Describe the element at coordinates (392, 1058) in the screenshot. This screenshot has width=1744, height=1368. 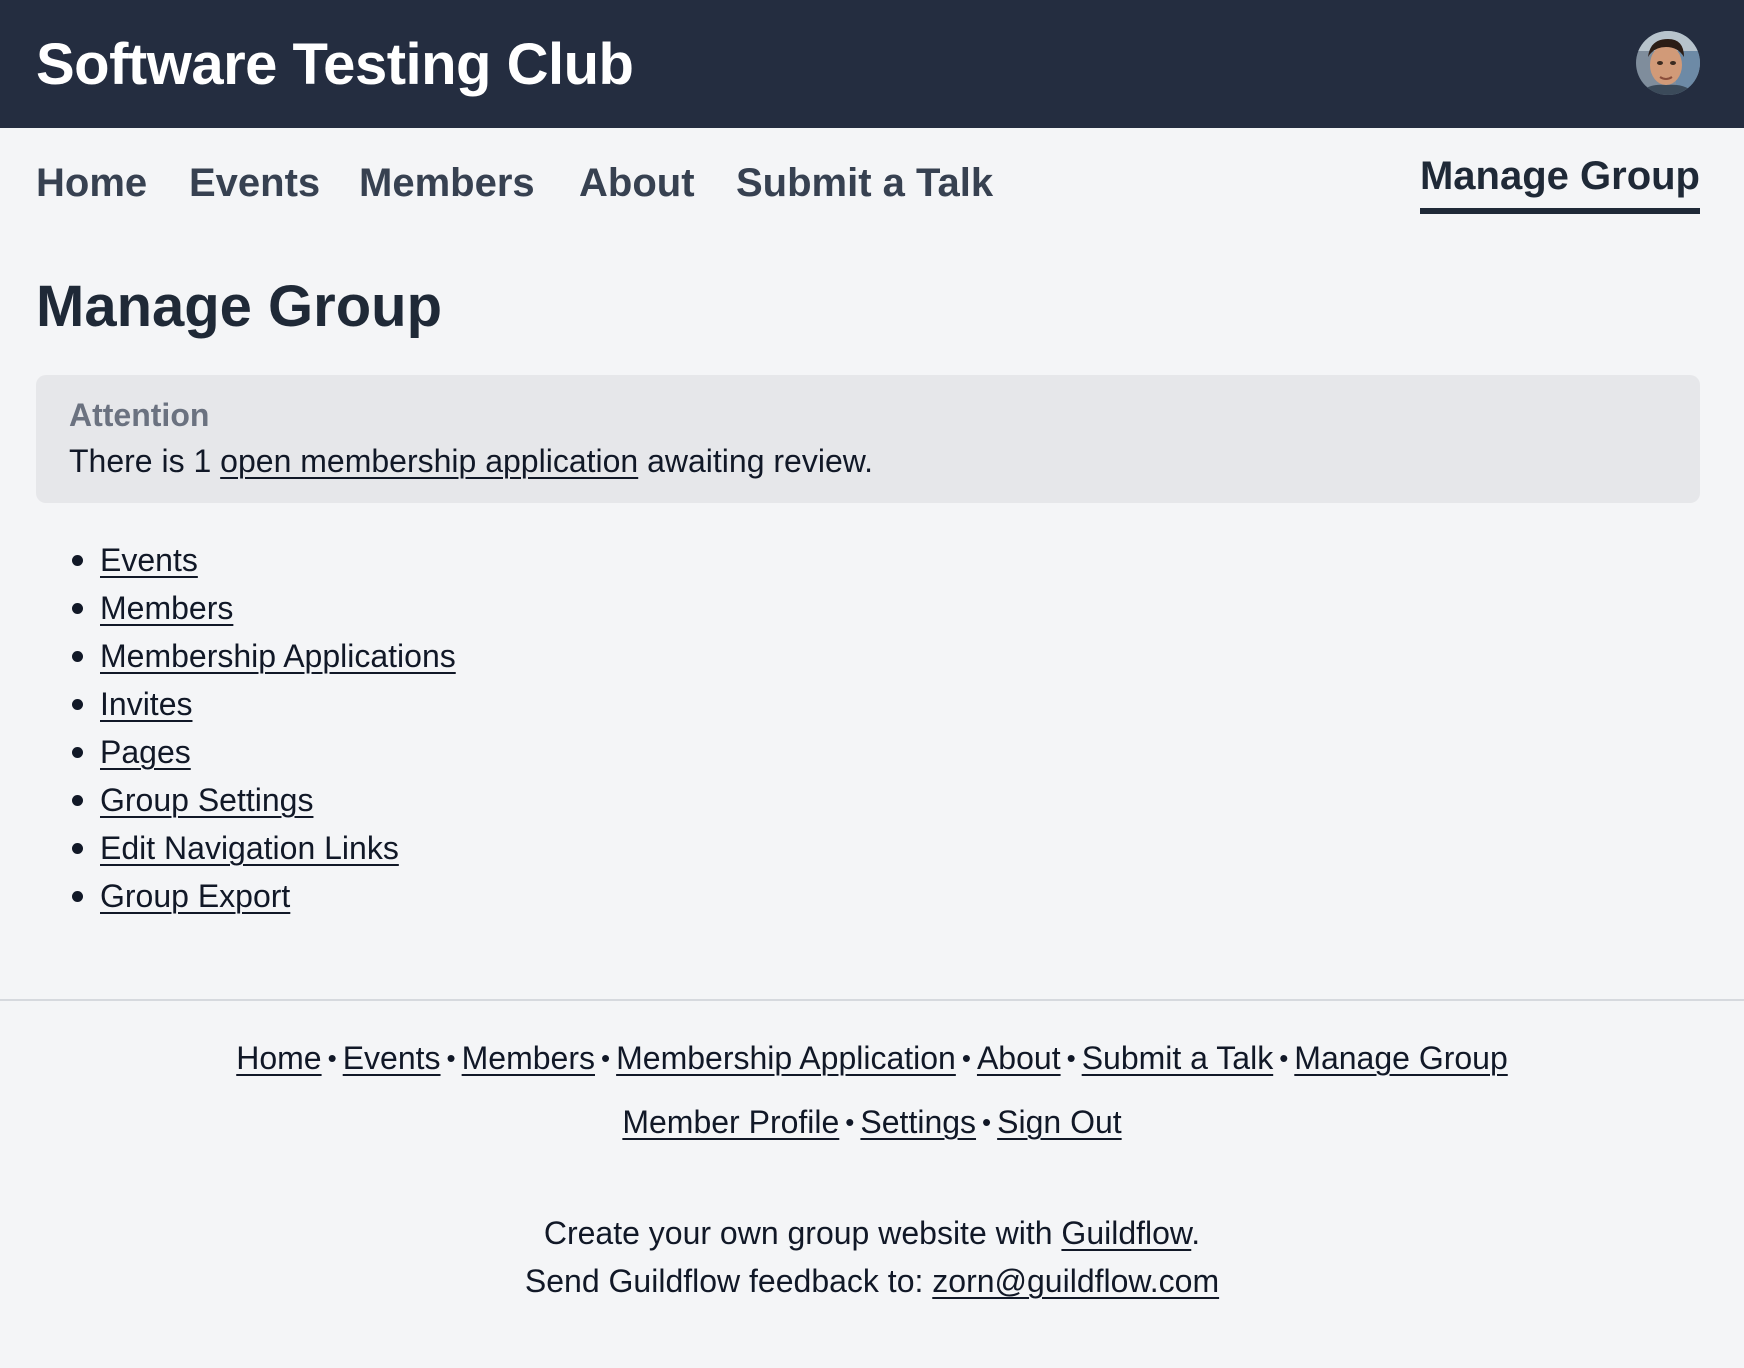
I see `footer-events-link: Events` at that location.